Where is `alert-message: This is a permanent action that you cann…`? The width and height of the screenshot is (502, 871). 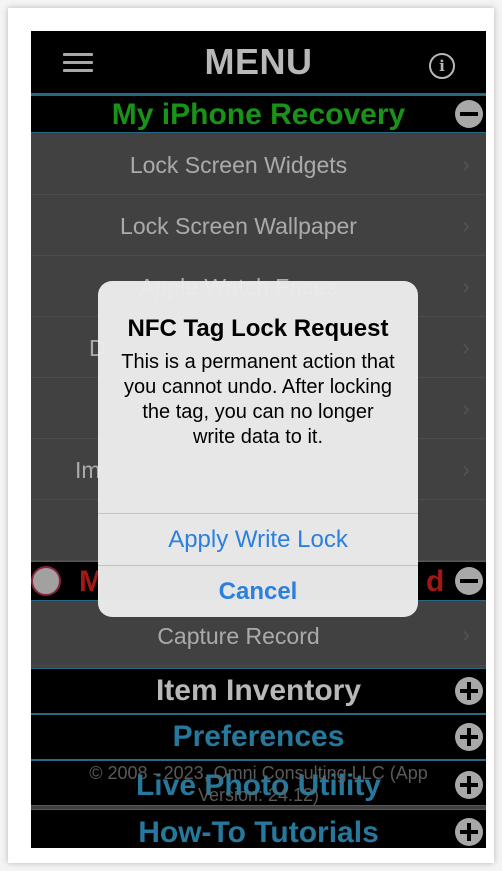 alert-message: This is a permanent action that you cann… is located at coordinates (258, 399).